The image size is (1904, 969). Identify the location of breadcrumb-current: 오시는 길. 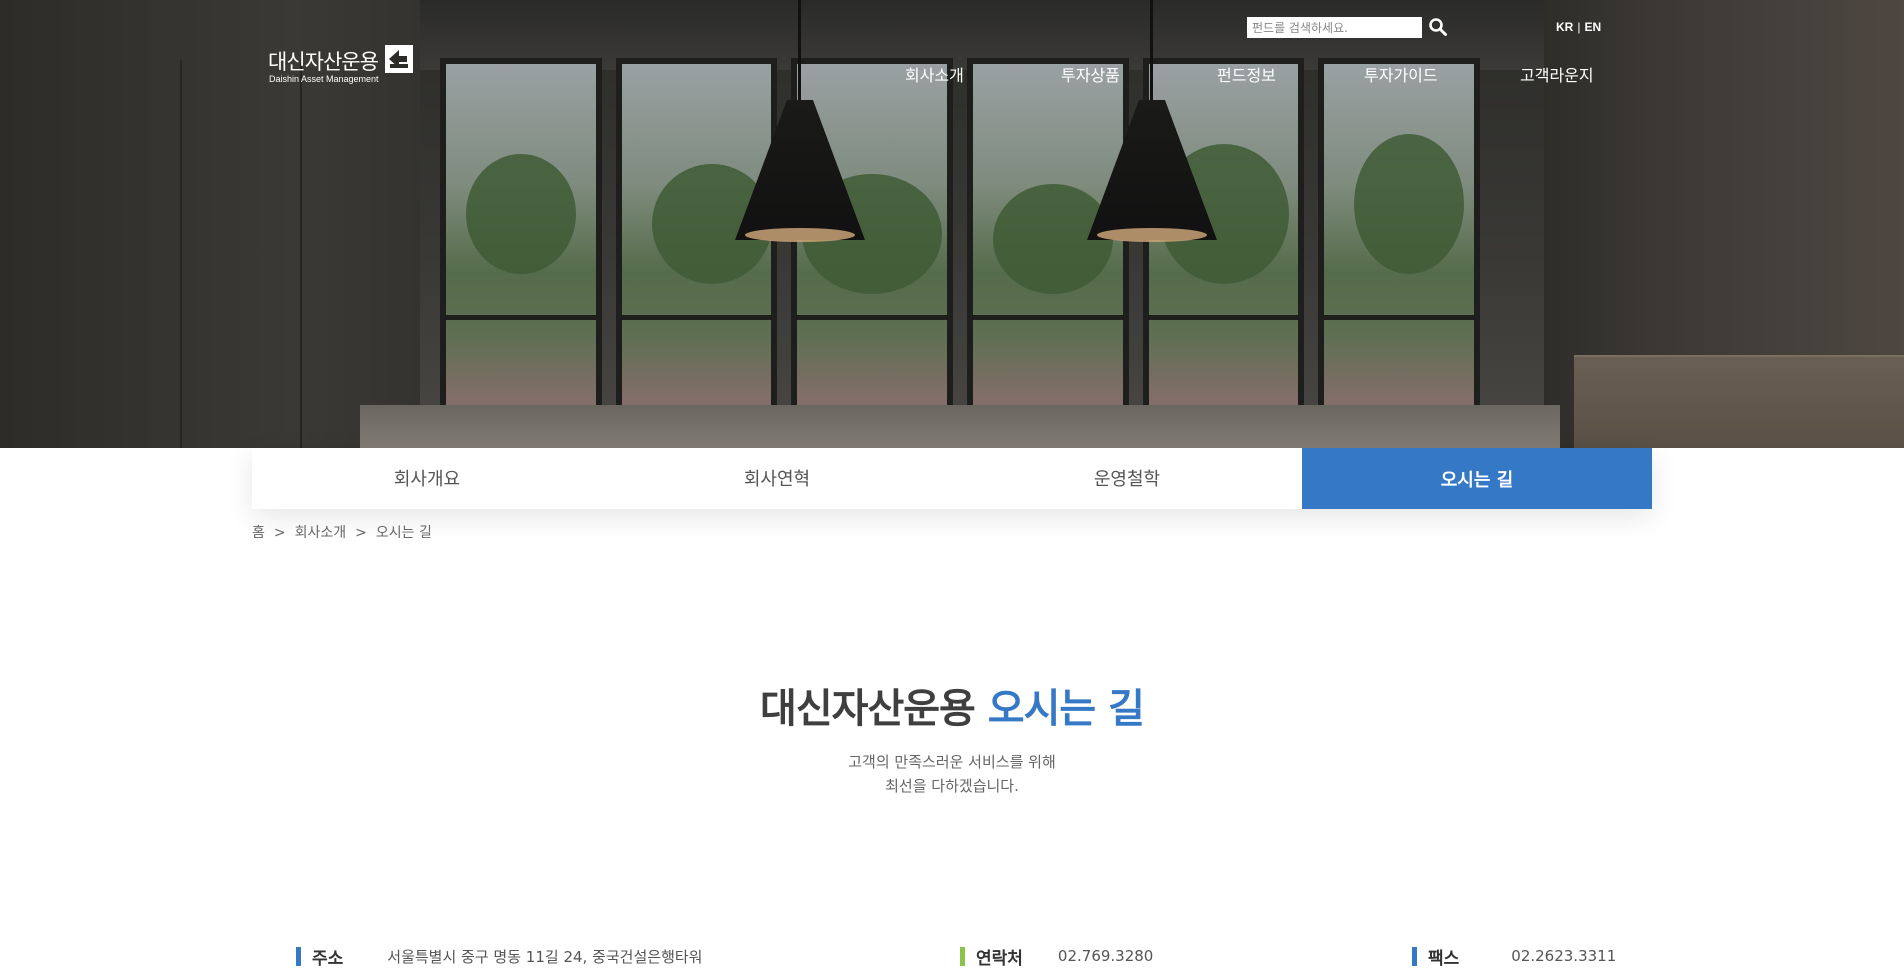
(403, 533).